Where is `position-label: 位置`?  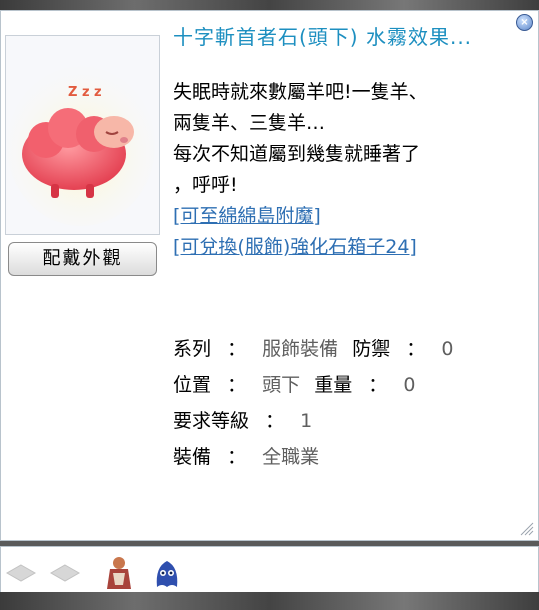 position-label: 位置 is located at coordinates (192, 385).